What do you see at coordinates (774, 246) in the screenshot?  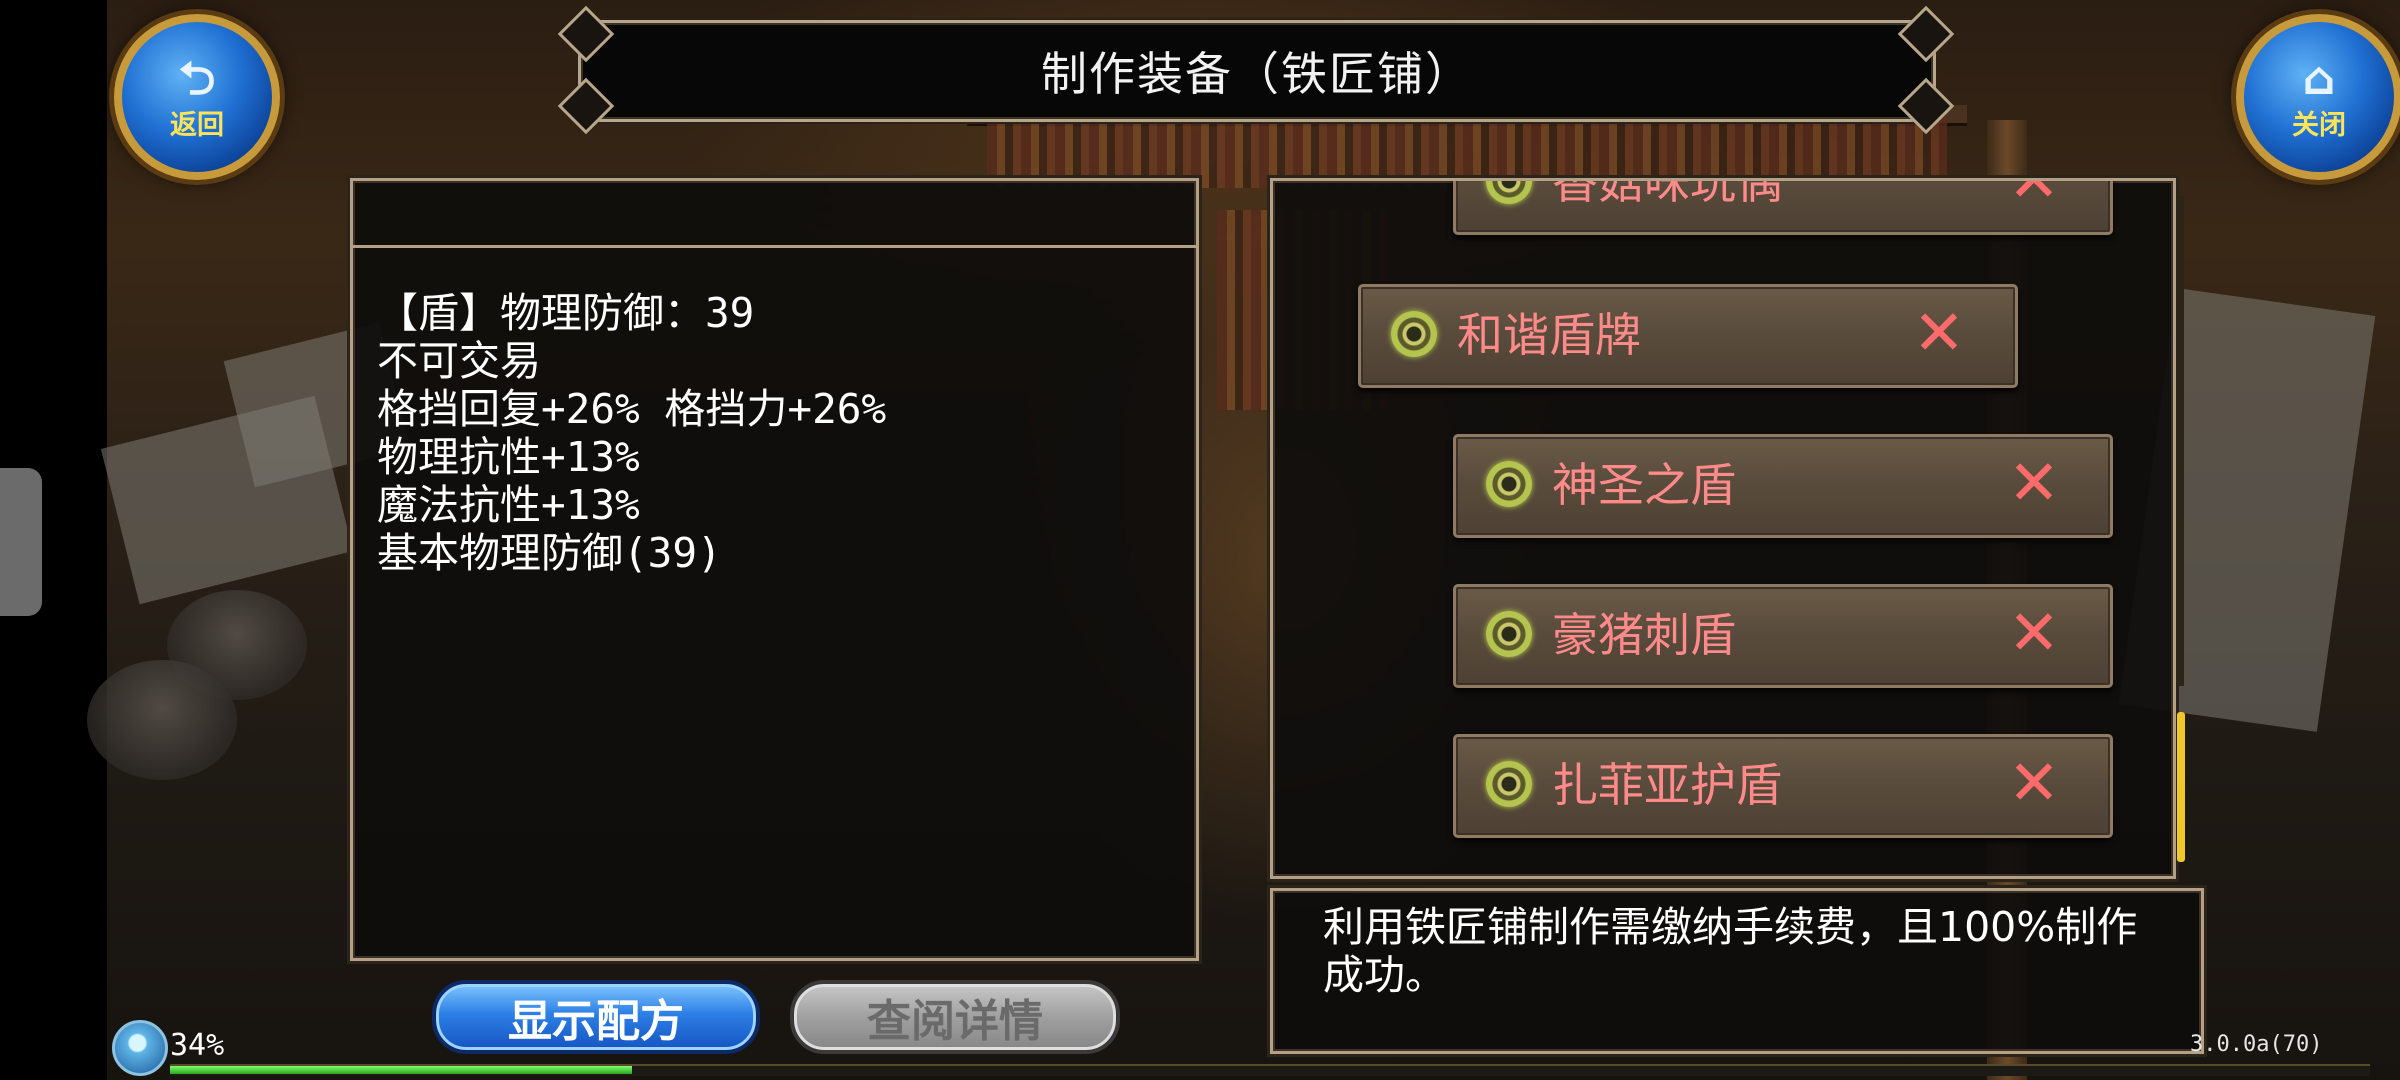 I see `panel-divider` at bounding box center [774, 246].